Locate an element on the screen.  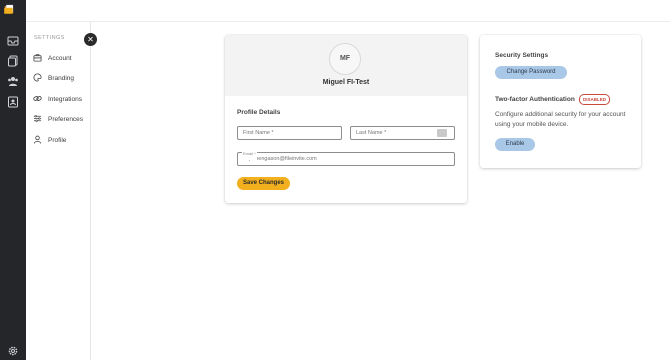
close-icon: ✕ is located at coordinates (90, 39).